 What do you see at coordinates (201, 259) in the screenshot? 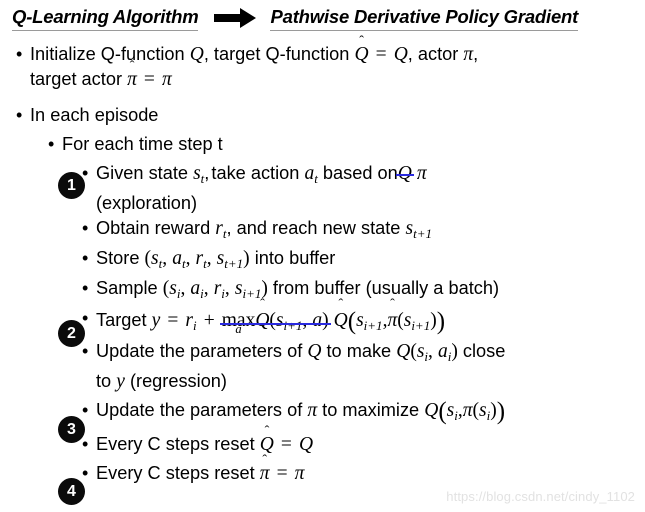
I see `math-r-t-2: rt` at bounding box center [201, 259].